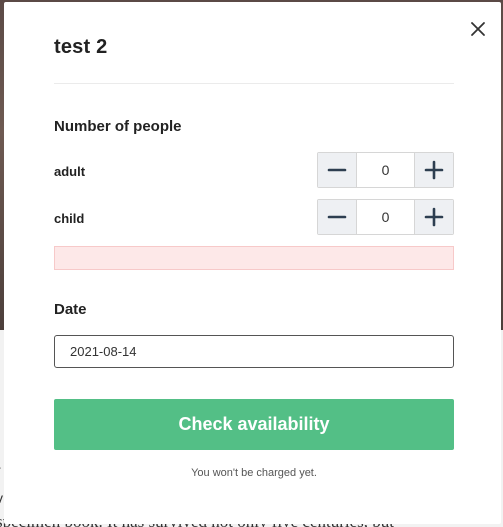 Image resolution: width=503 pixels, height=527 pixels. What do you see at coordinates (0, 470) in the screenshot?
I see `background-text-fragment: r` at bounding box center [0, 470].